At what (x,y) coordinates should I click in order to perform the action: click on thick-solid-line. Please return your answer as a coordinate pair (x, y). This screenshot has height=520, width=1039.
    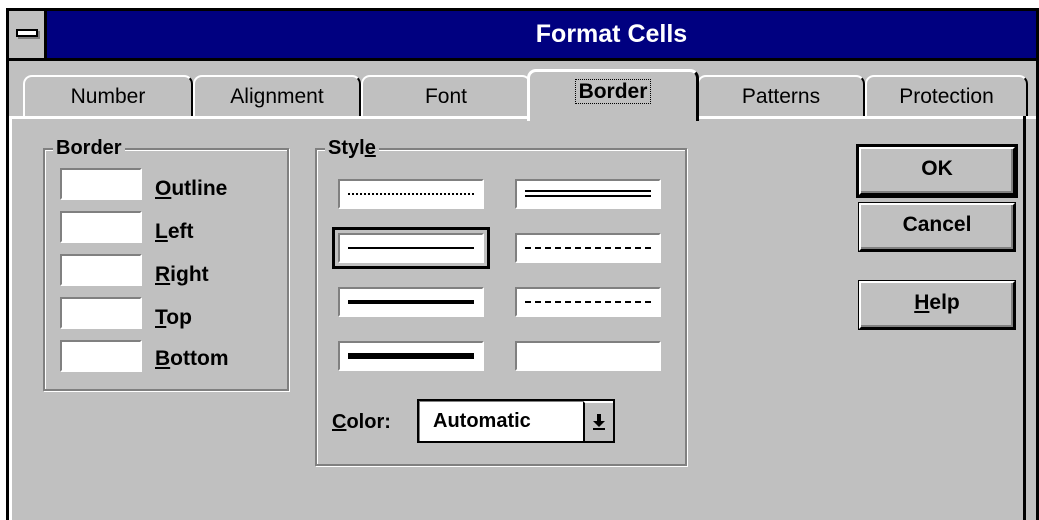
    Looking at the image, I should click on (411, 356).